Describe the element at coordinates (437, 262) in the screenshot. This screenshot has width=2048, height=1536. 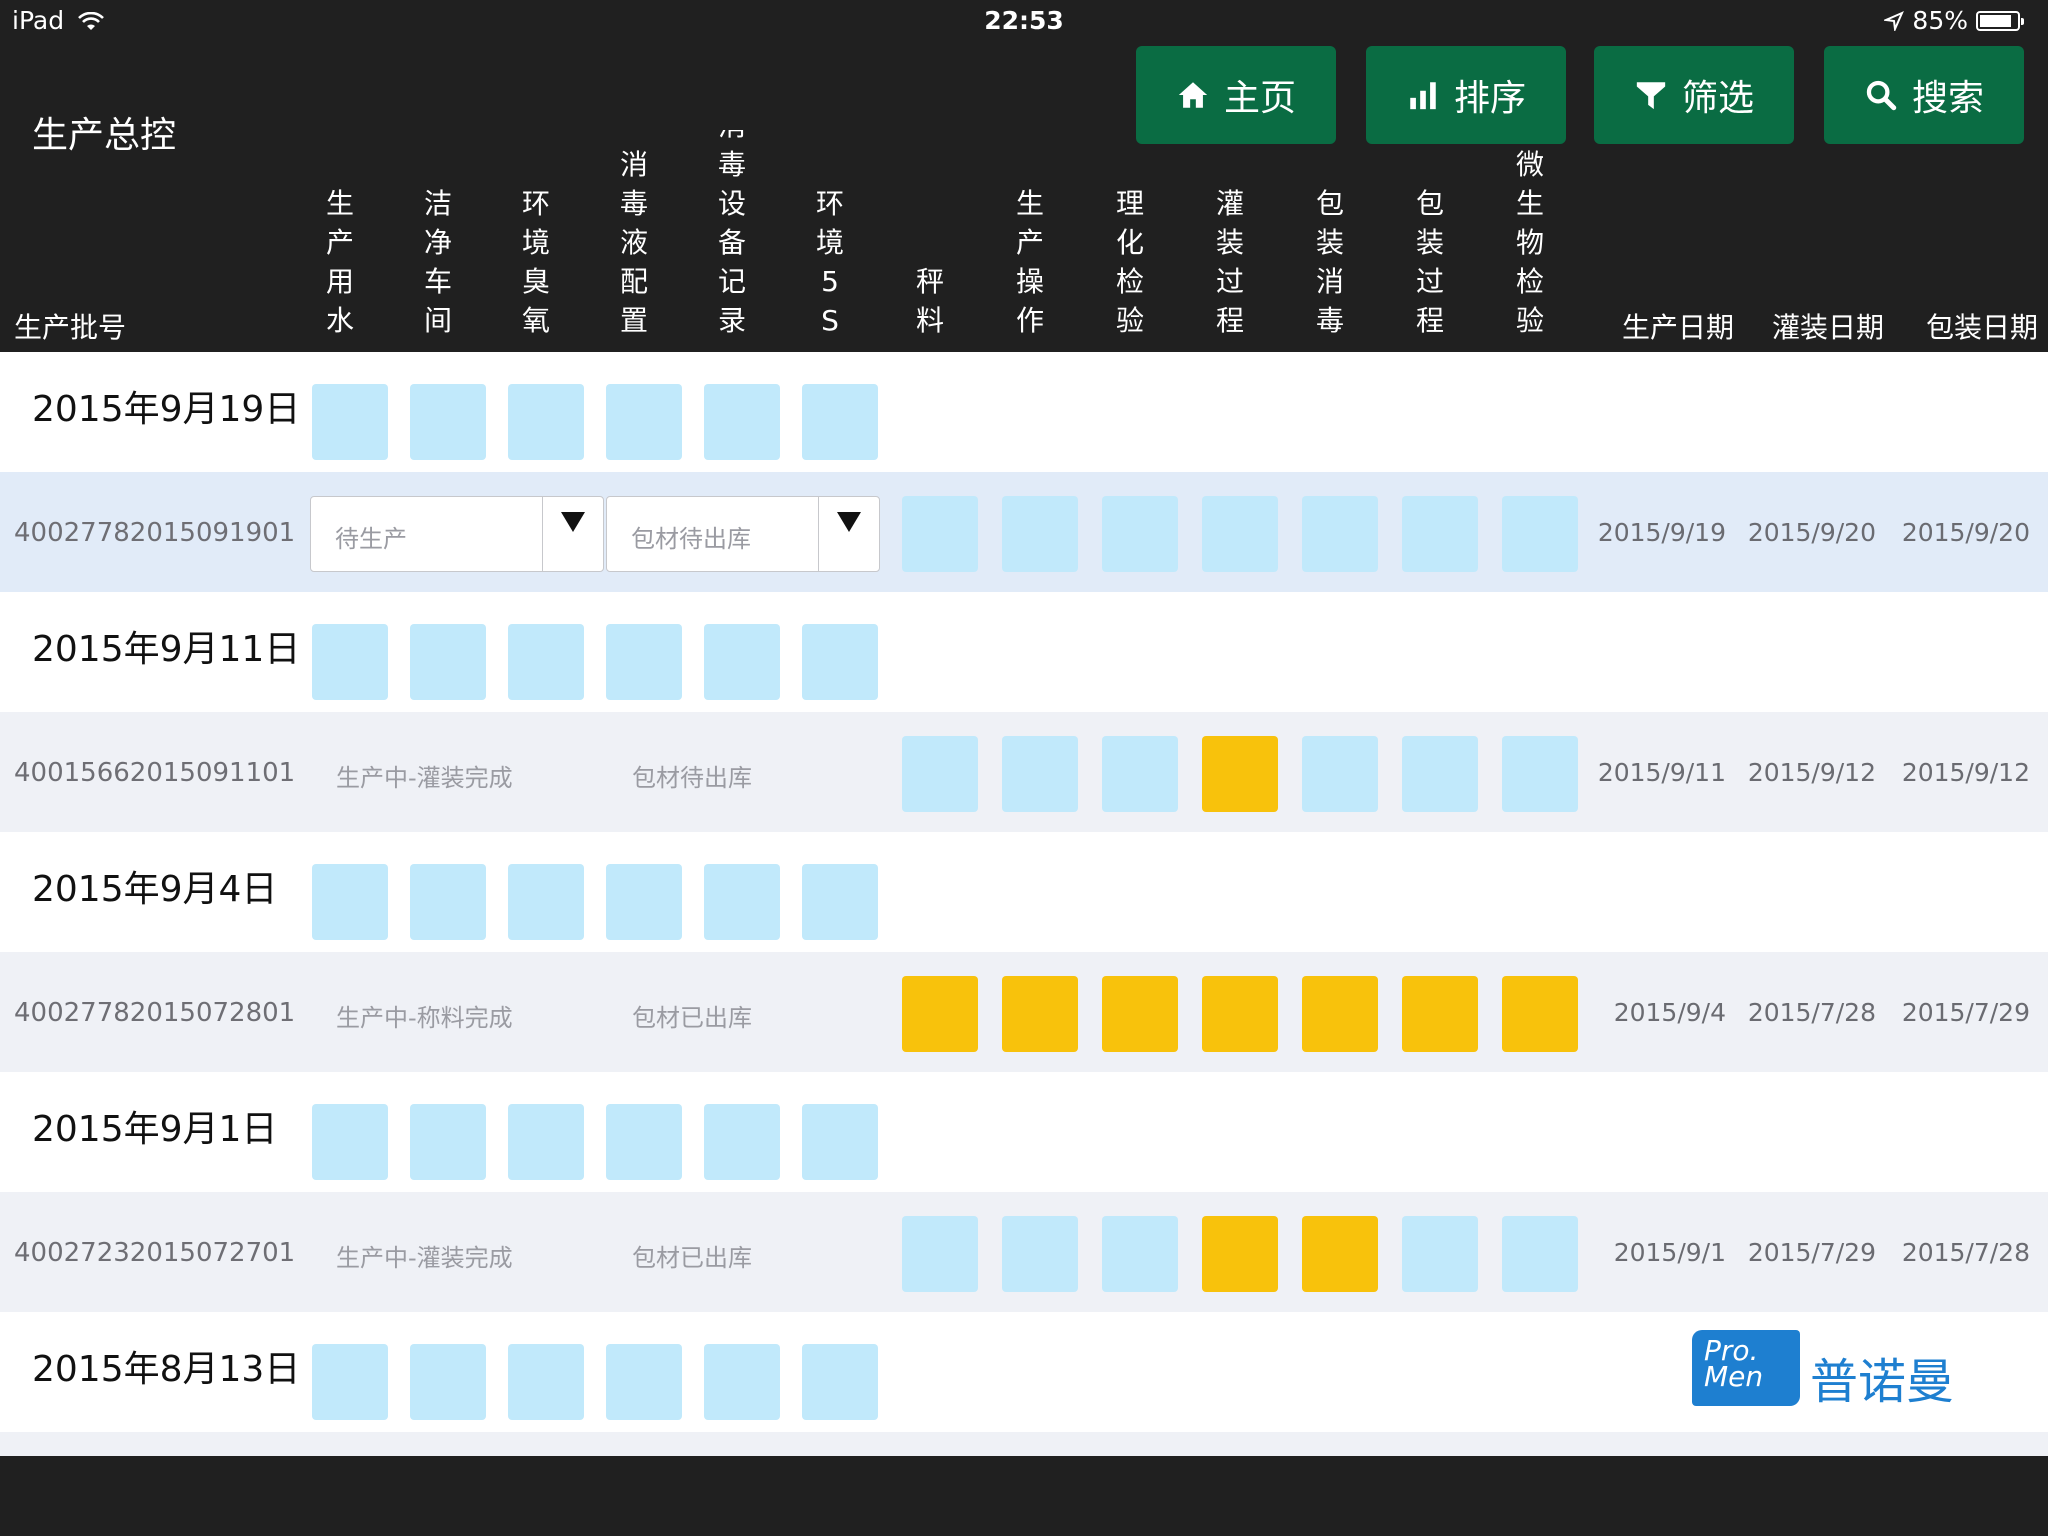
I see `header-step-1: 洁净车间` at that location.